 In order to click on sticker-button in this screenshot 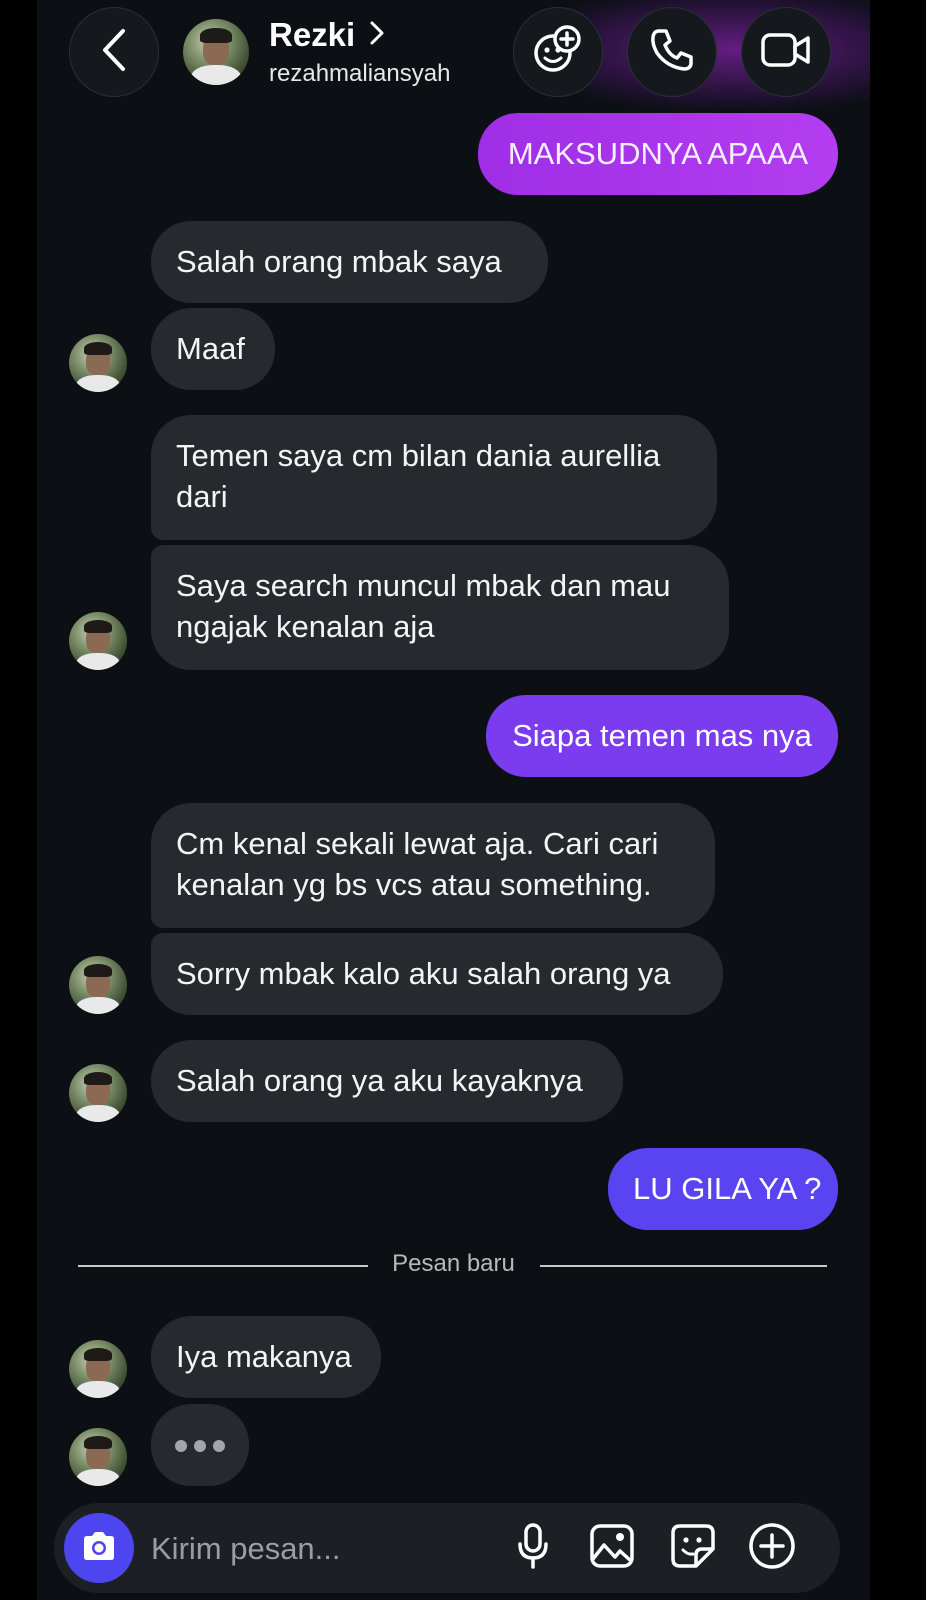, I will do `click(693, 1548)`.